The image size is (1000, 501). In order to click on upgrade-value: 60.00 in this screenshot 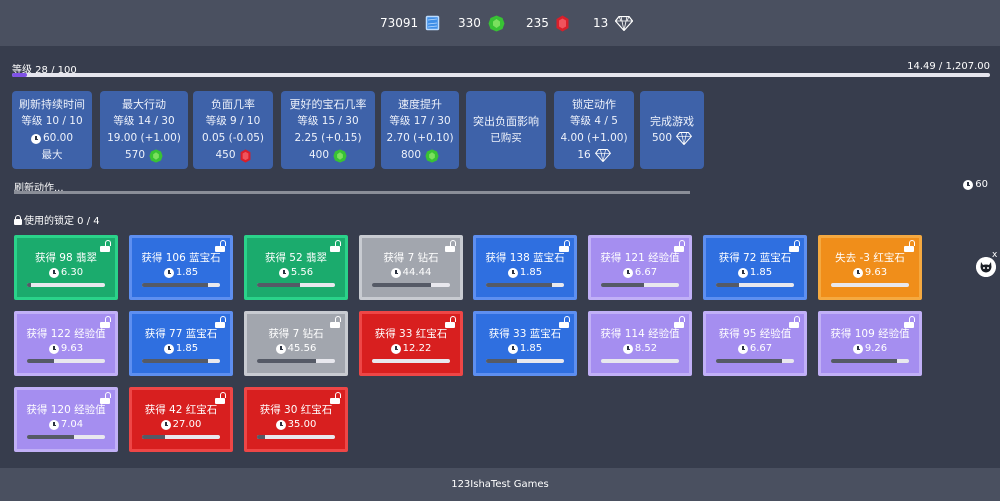, I will do `click(58, 138)`.